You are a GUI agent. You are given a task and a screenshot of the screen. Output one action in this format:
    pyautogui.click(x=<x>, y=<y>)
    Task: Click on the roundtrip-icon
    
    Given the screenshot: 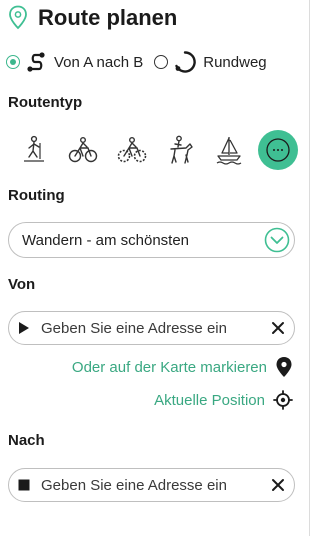 What is the action you would take?
    pyautogui.click(x=186, y=62)
    